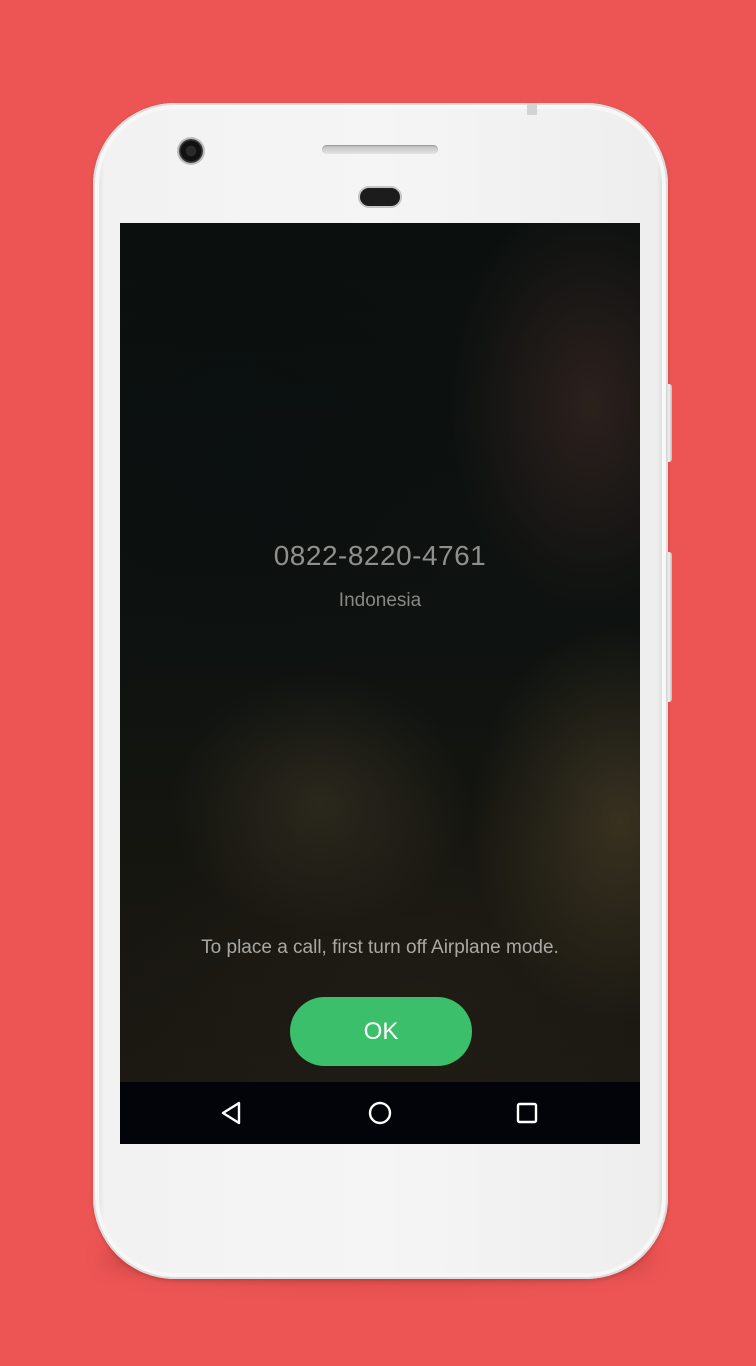  What do you see at coordinates (532, 109) in the screenshot?
I see `phone-top-button` at bounding box center [532, 109].